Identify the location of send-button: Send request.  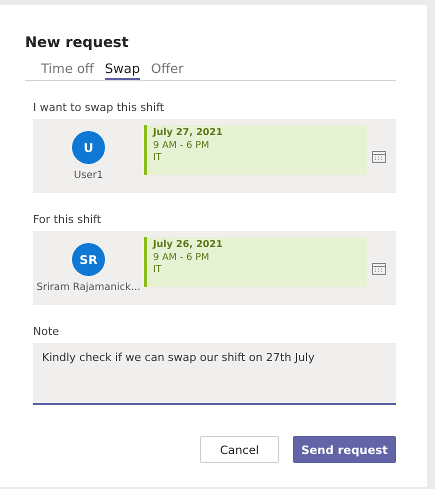
(344, 449).